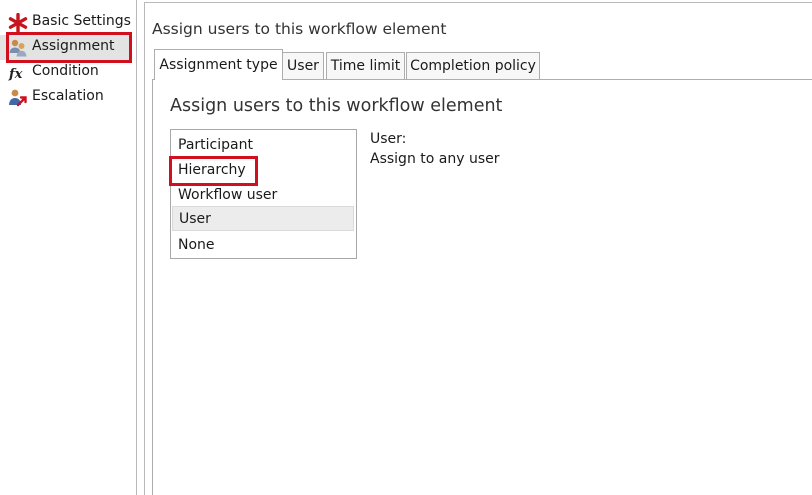 The image size is (812, 495). I want to click on list-item-hierarchy: Hierarchy, so click(263, 169).